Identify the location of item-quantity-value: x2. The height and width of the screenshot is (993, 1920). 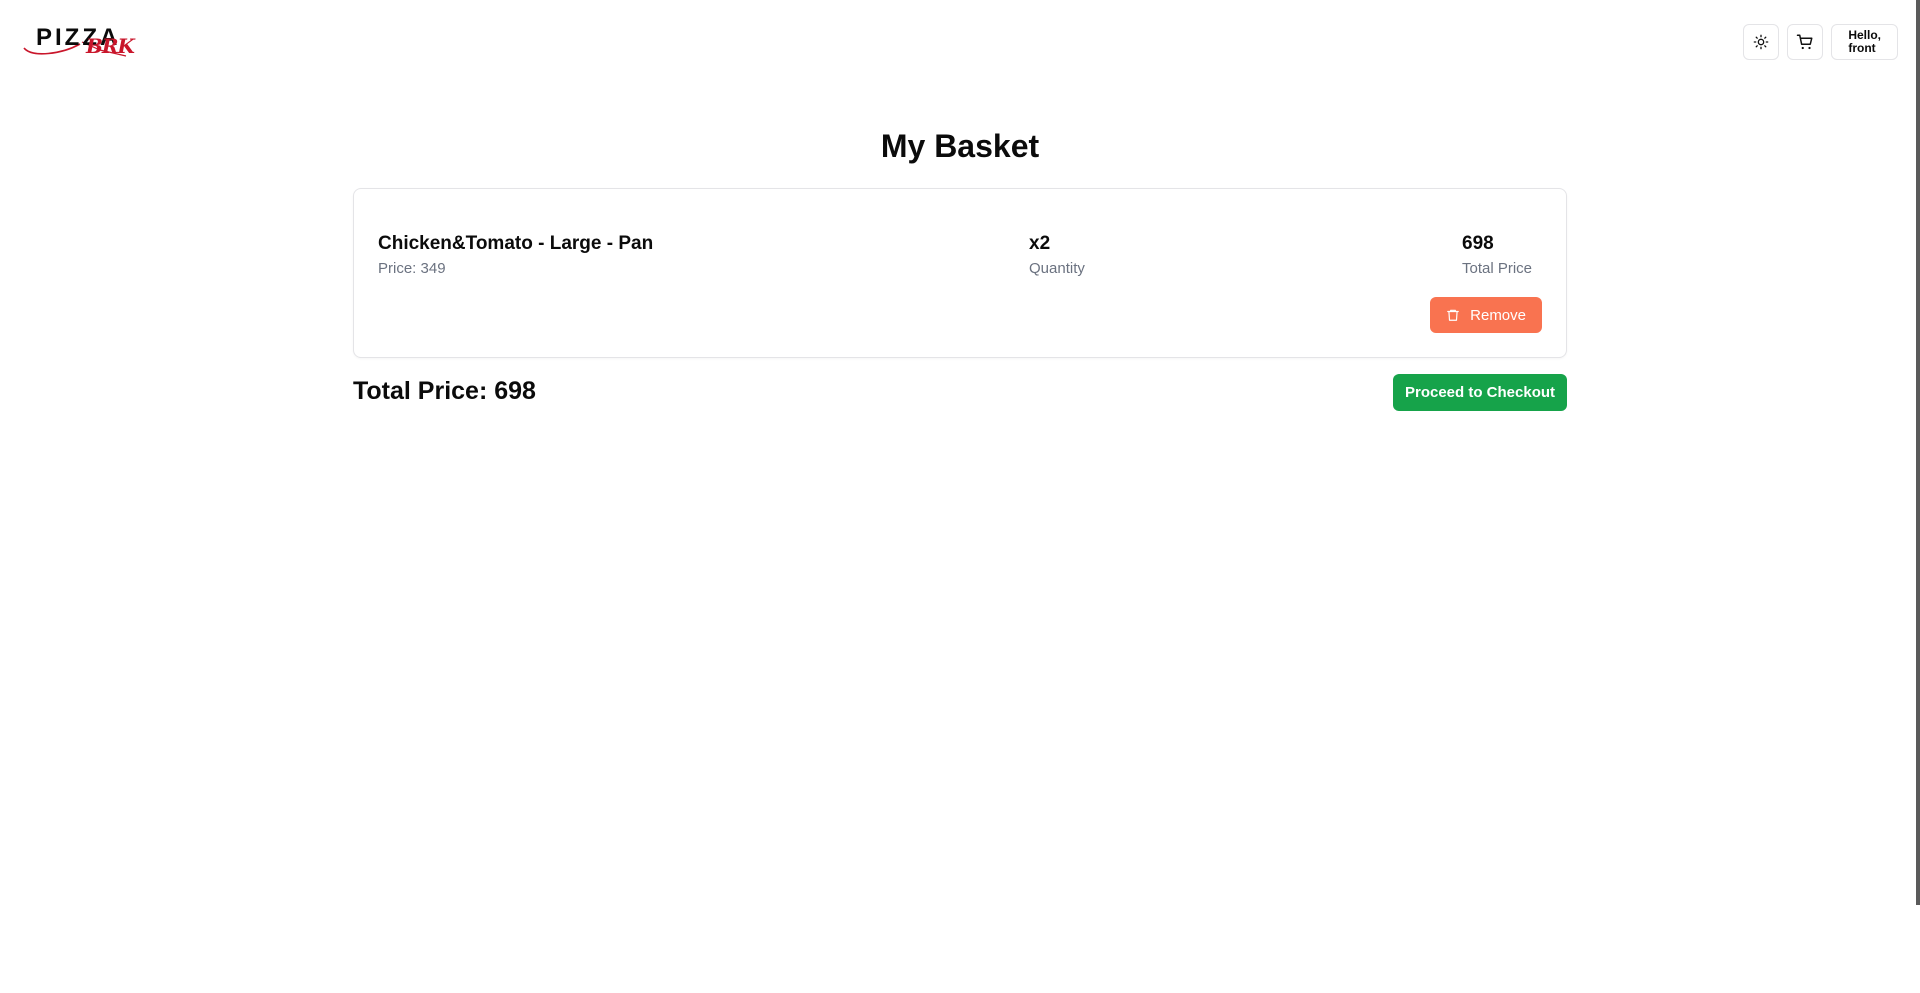
(1040, 243).